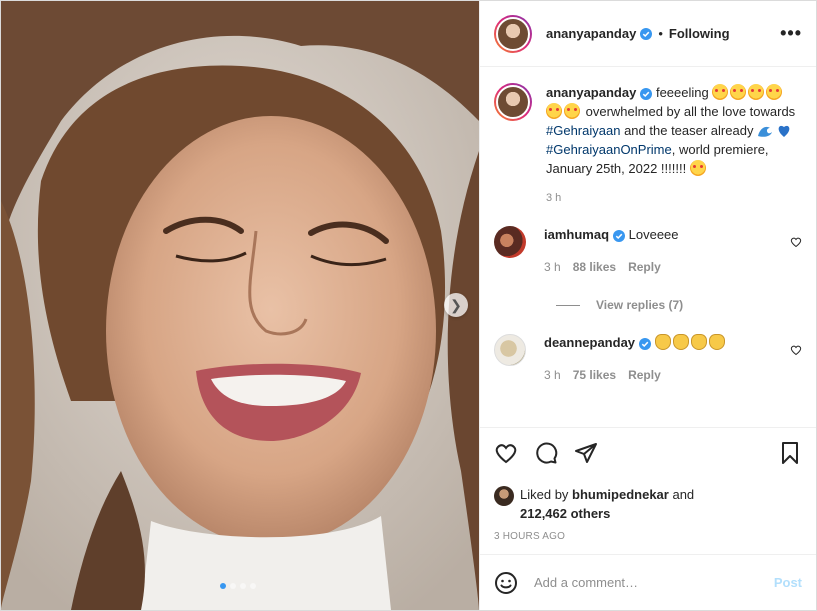 This screenshot has height=611, width=817. What do you see at coordinates (591, 92) in the screenshot?
I see `caption-username: ananyapanday` at bounding box center [591, 92].